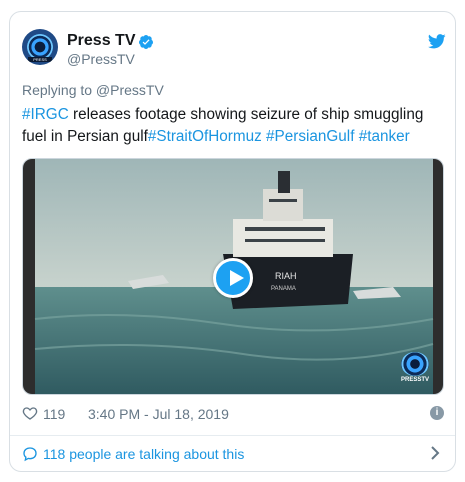  Describe the element at coordinates (415, 380) in the screenshot. I see `watermark-label: PRESSTV` at that location.